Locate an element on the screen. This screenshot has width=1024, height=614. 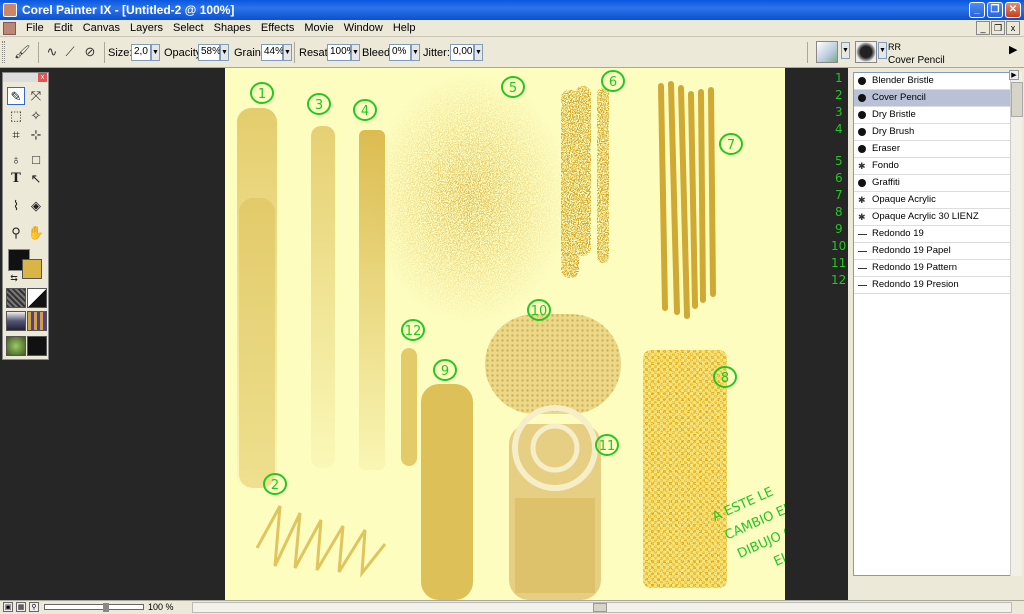
menu-window: Window is located at coordinates (363, 28).